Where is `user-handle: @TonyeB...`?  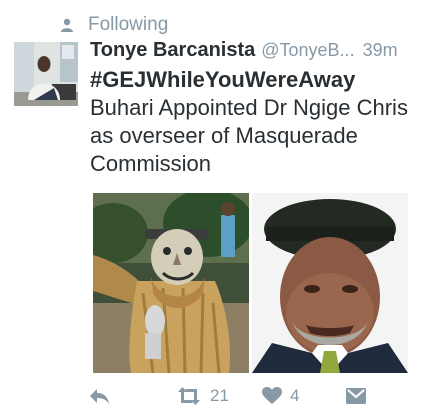
user-handle: @TonyeB... is located at coordinates (307, 50).